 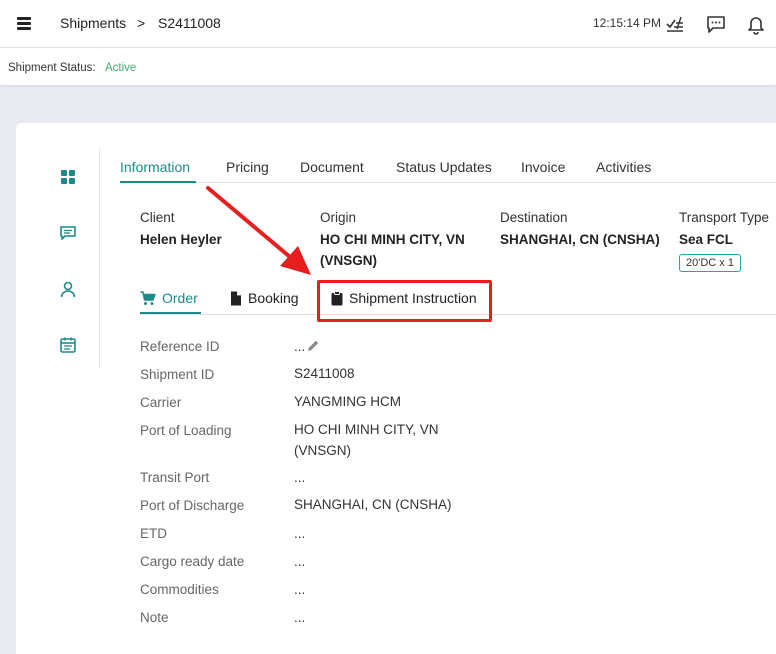 I want to click on top-bar: Shipments > S2411008 12:15:14 PM, so click(x=388, y=24).